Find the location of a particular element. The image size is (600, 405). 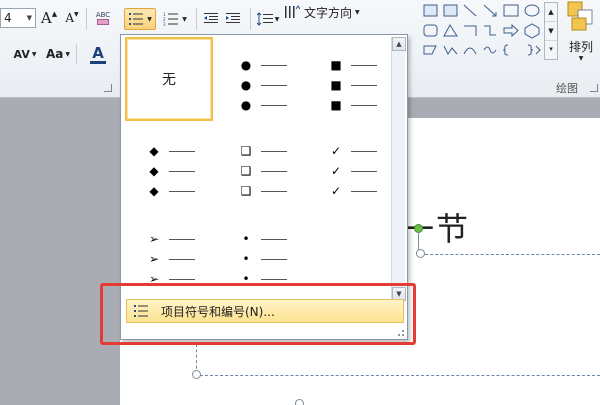

title-placeholder-border is located at coordinates (510, 254).